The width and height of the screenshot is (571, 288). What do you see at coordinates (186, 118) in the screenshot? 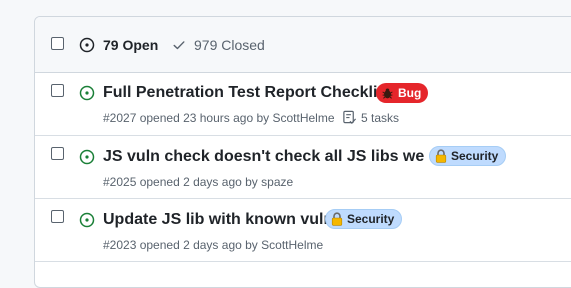
I see `issue-meta-text: #2027 opened 23 hours ago by` at bounding box center [186, 118].